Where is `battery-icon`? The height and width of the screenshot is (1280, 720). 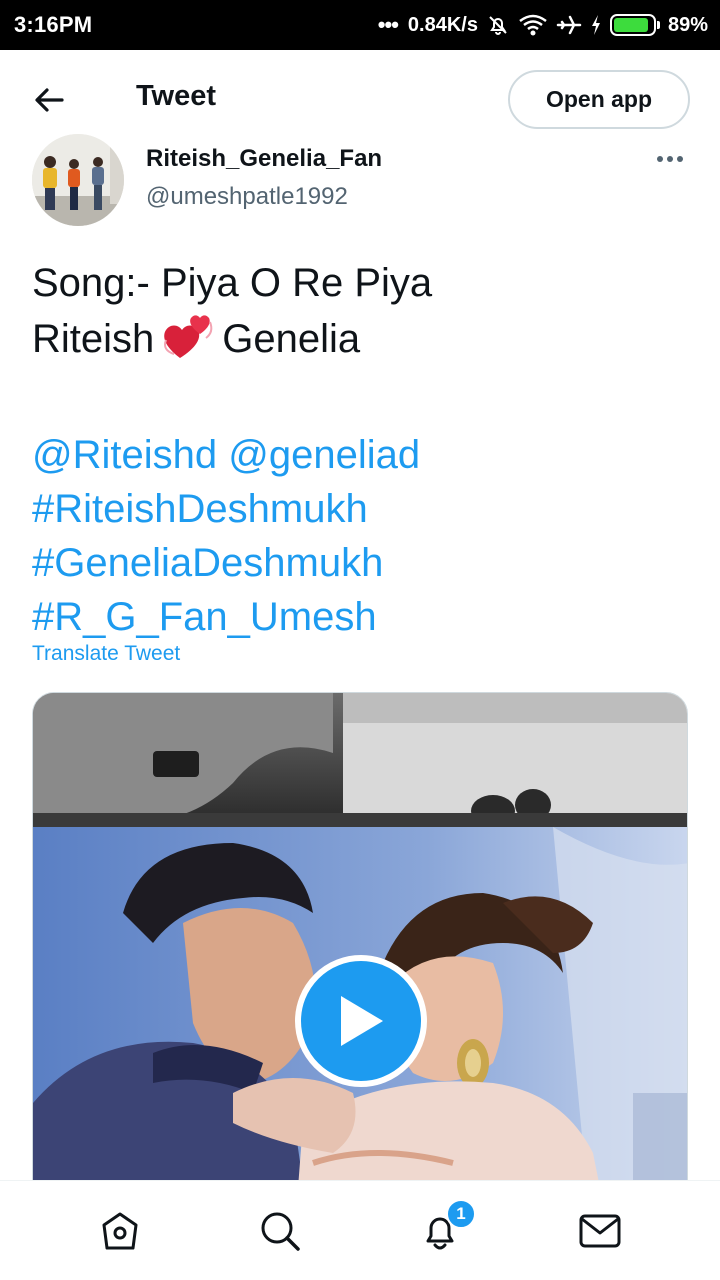 battery-icon is located at coordinates (634, 25).